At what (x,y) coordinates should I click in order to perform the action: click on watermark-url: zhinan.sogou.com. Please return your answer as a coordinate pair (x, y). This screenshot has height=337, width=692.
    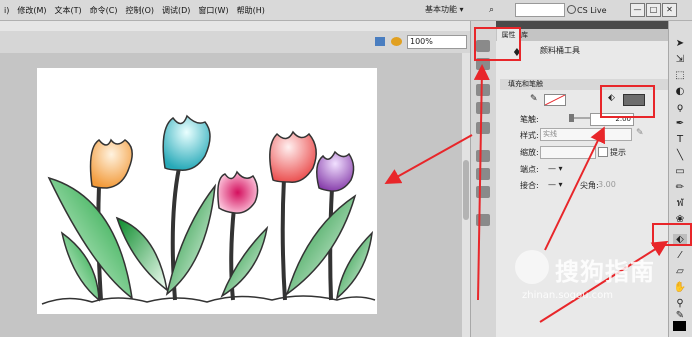
    Looking at the image, I should click on (568, 295).